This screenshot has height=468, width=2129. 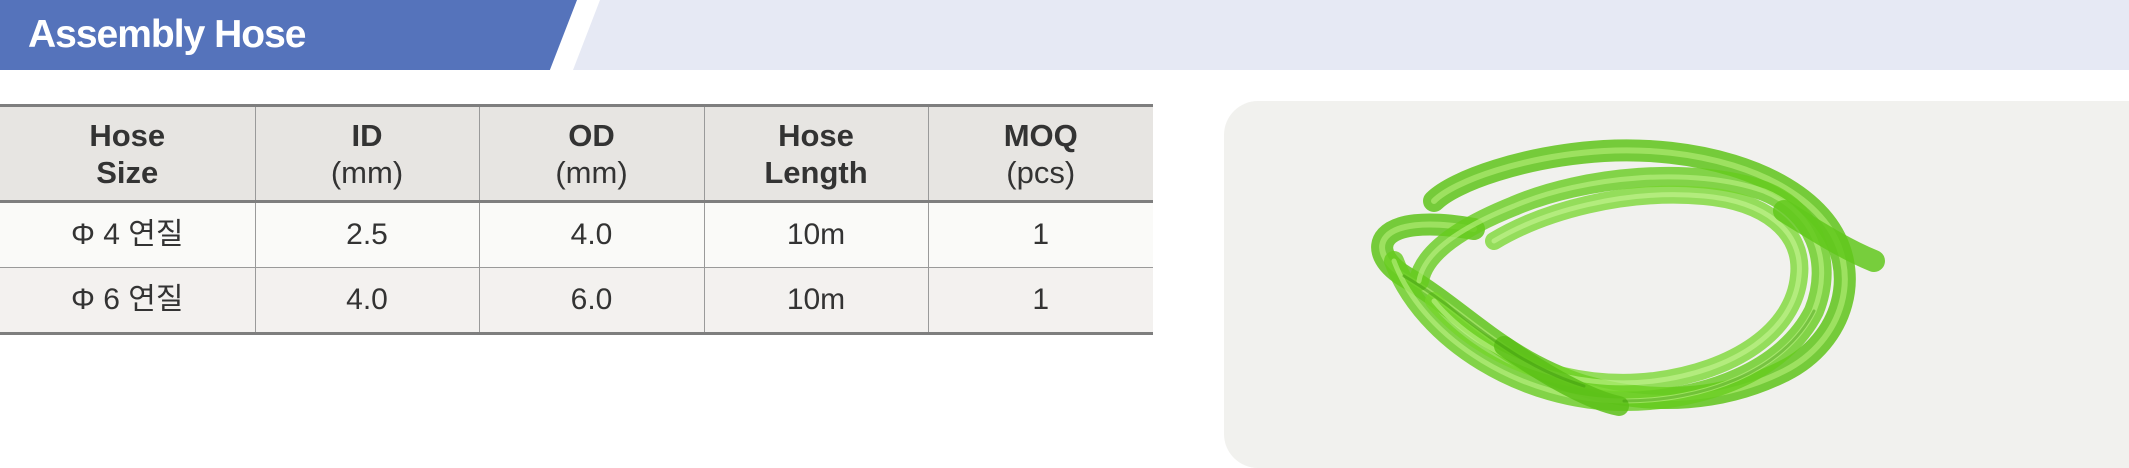 I want to click on column-header-moq: MOQ (pcs), so click(x=1040, y=153).